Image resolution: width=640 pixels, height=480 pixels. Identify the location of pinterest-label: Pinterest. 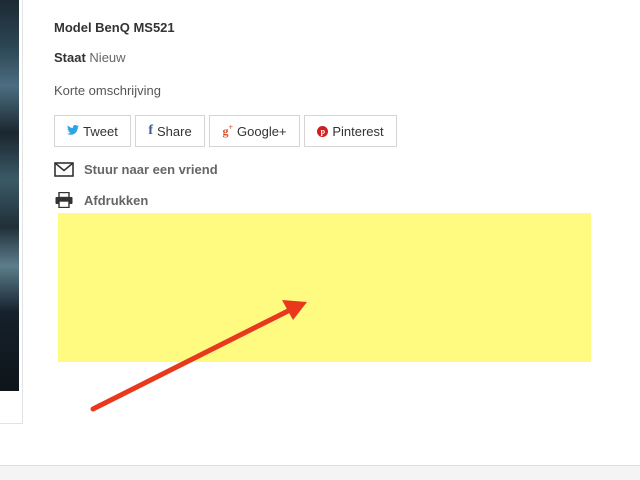
(358, 131).